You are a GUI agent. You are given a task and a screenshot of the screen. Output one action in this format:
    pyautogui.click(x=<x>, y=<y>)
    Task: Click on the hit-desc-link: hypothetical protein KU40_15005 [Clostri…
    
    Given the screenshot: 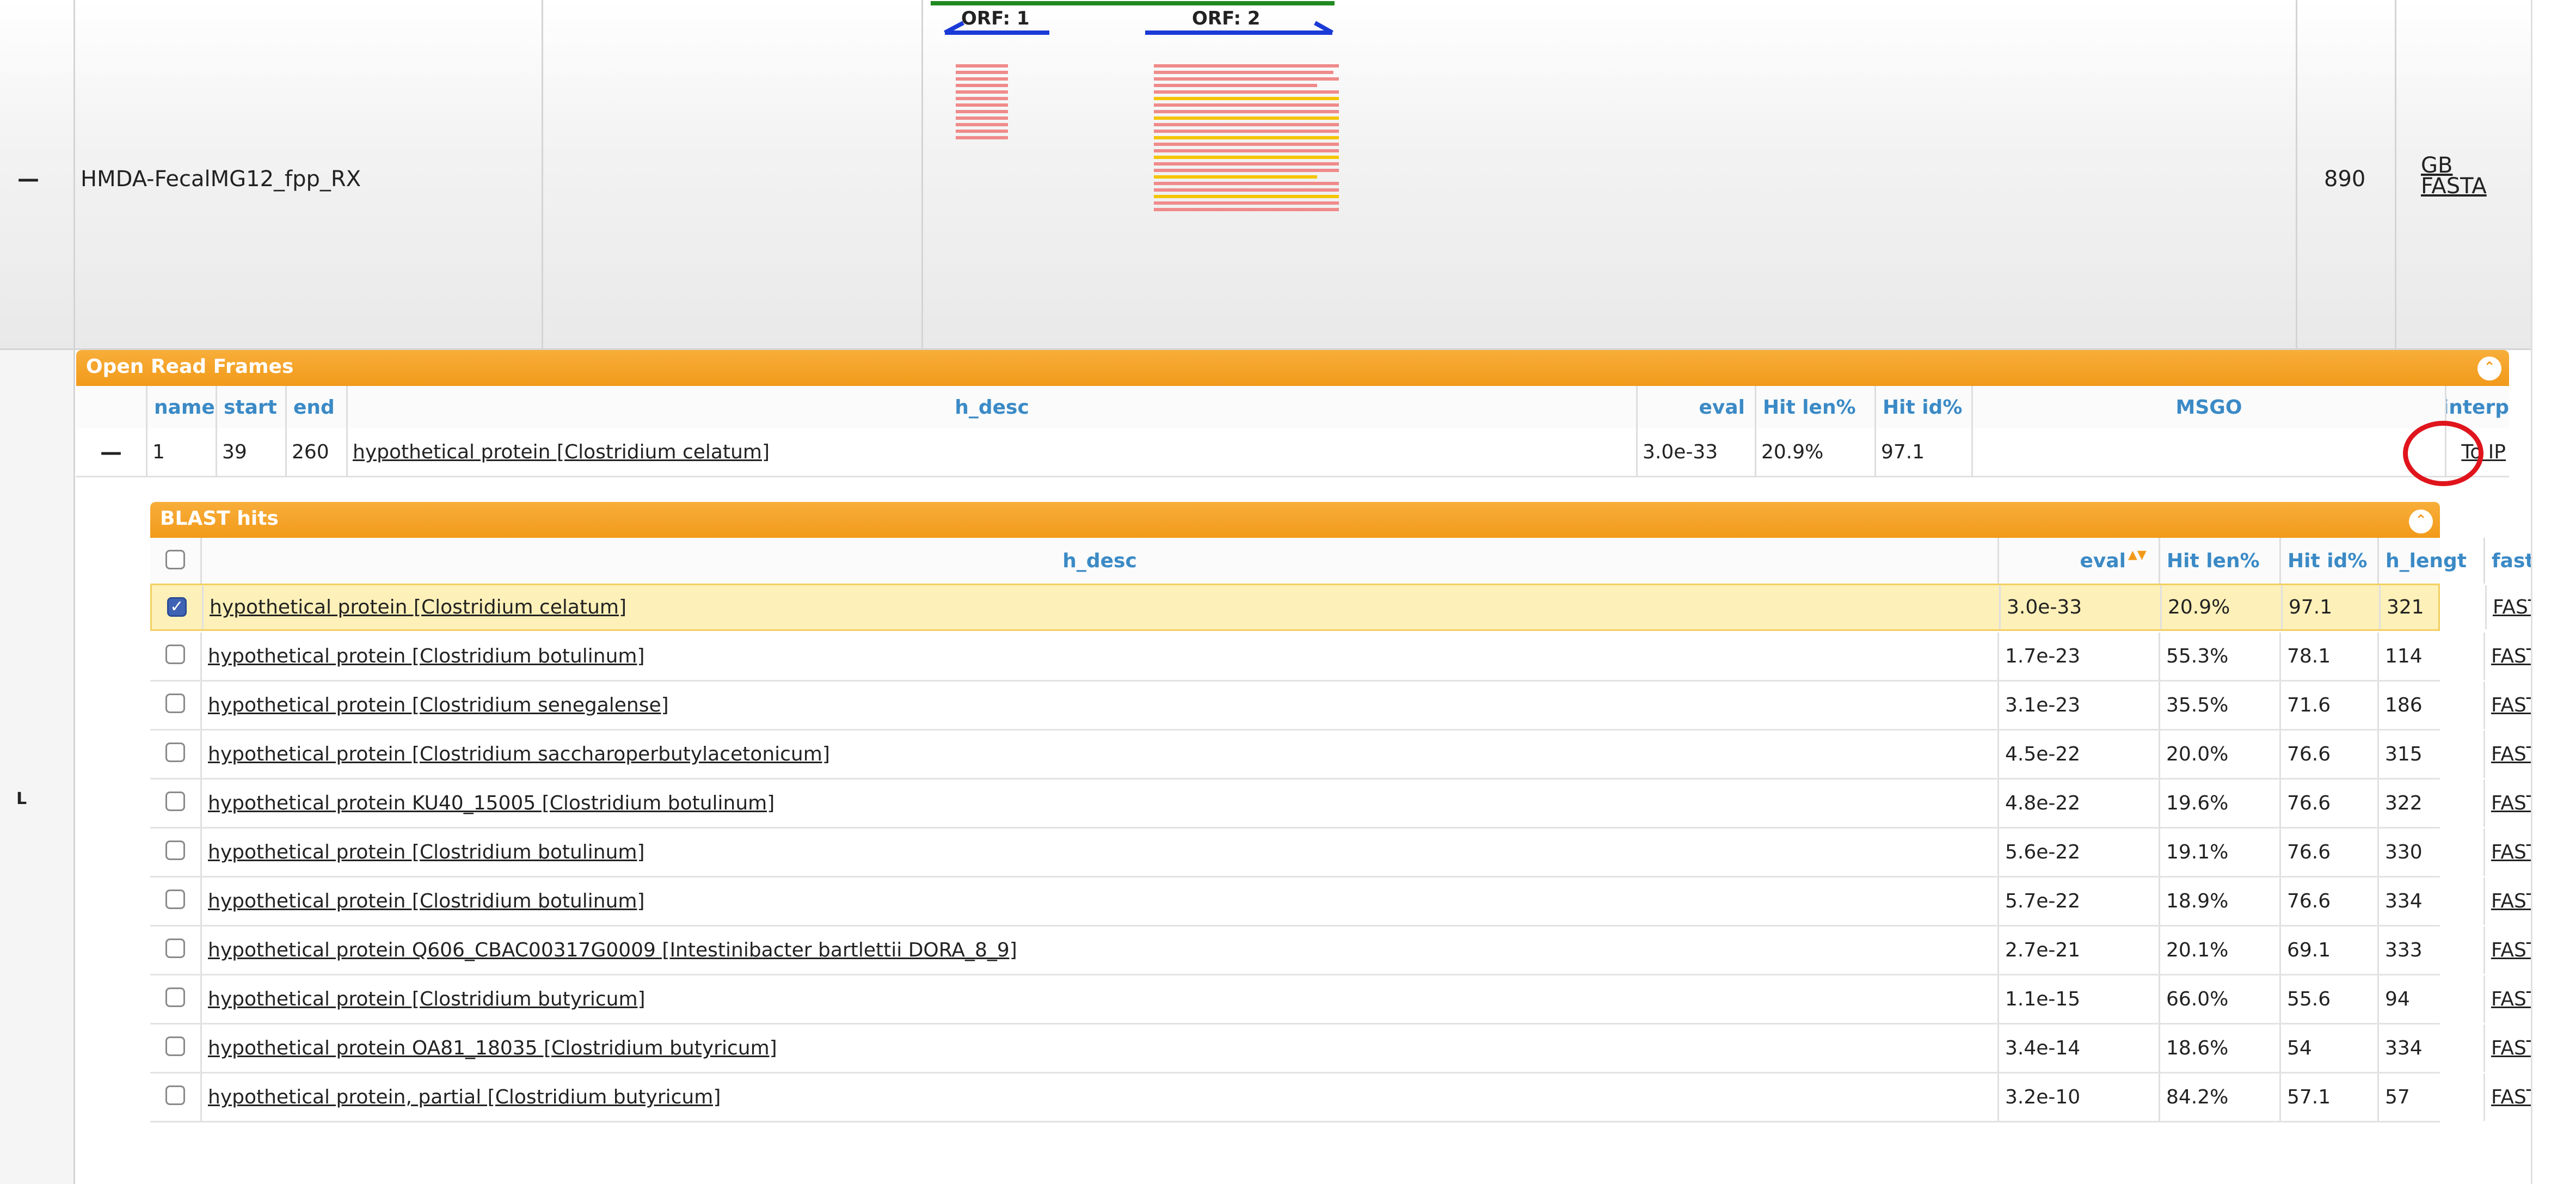 What is the action you would take?
    pyautogui.click(x=1098, y=803)
    